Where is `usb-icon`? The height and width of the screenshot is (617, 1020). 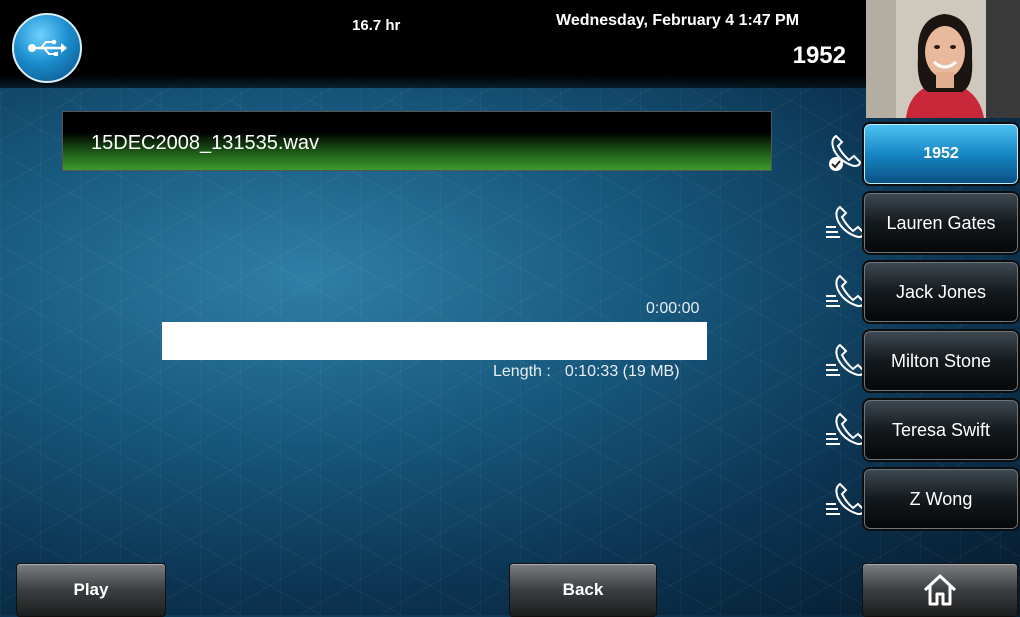
usb-icon is located at coordinates (47, 47).